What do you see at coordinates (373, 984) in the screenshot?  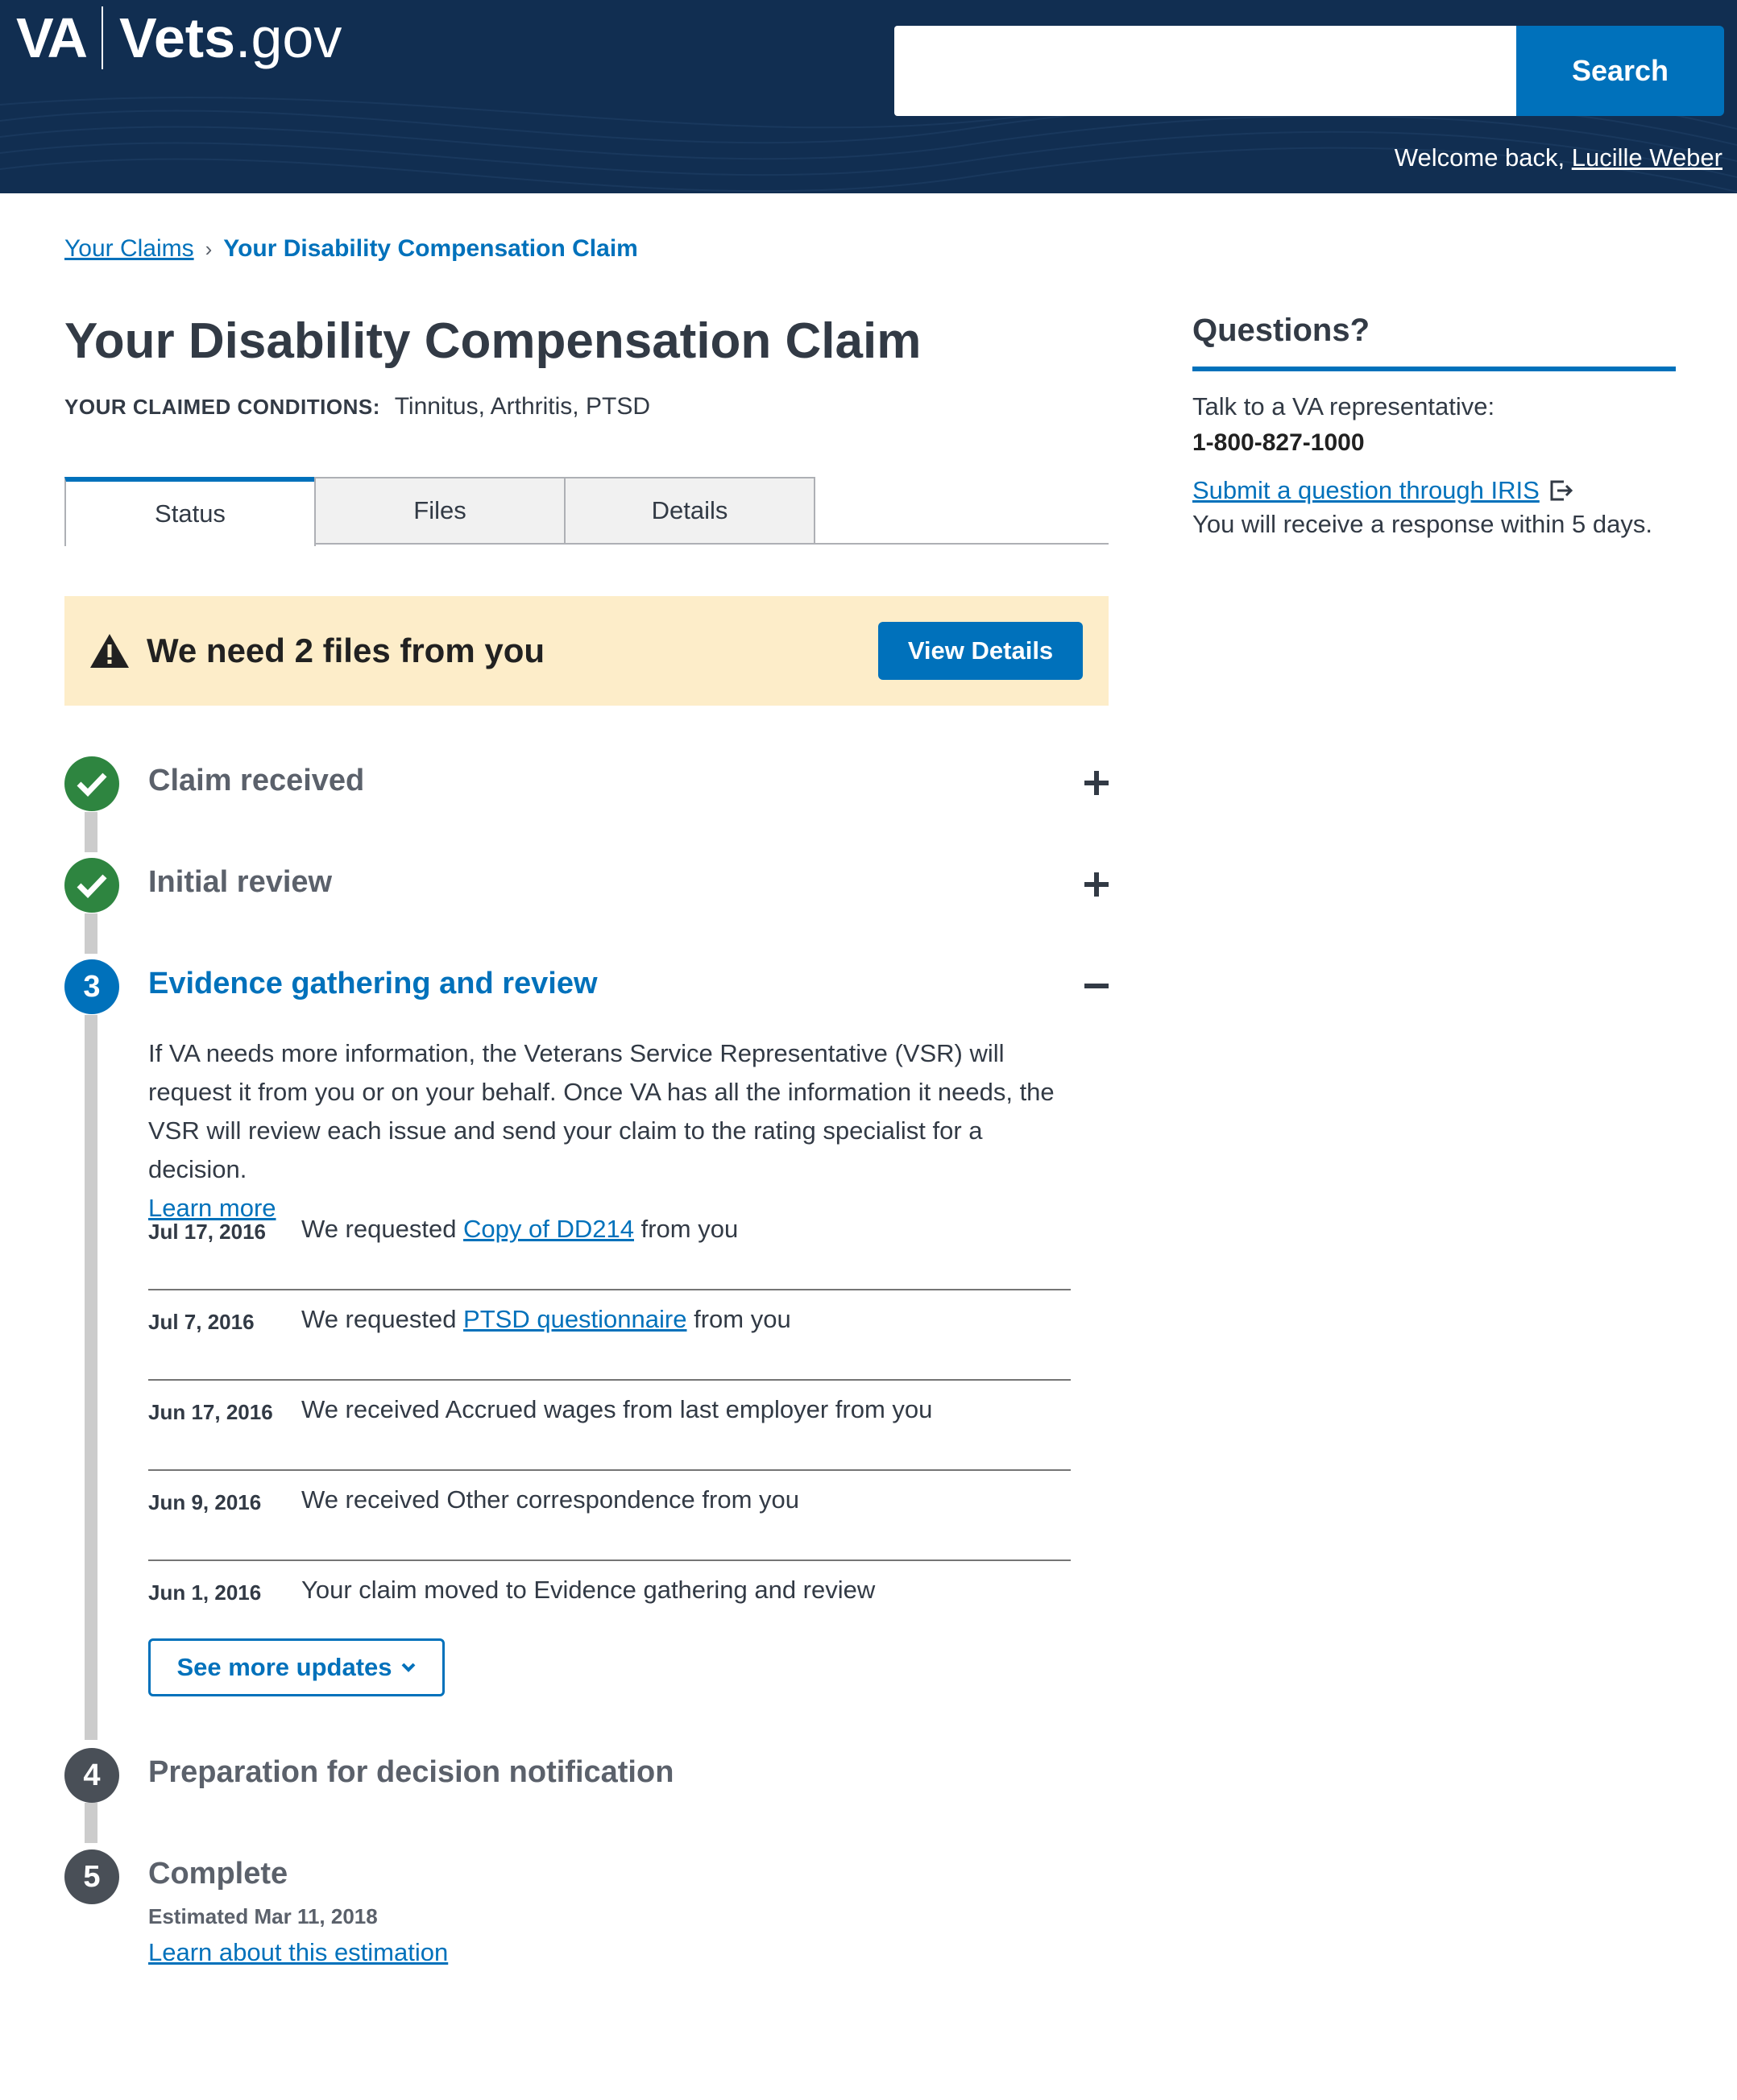 I see `step-3-title: Evidence gathering and review` at bounding box center [373, 984].